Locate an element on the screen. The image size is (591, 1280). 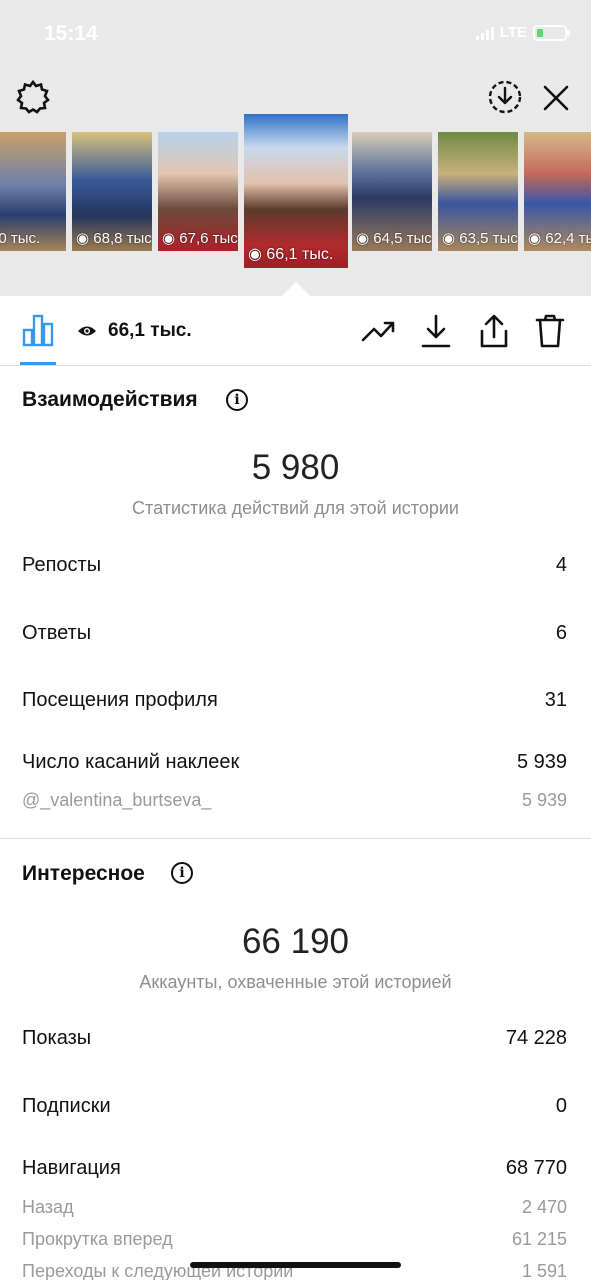
download-button is located at coordinates (436, 331).